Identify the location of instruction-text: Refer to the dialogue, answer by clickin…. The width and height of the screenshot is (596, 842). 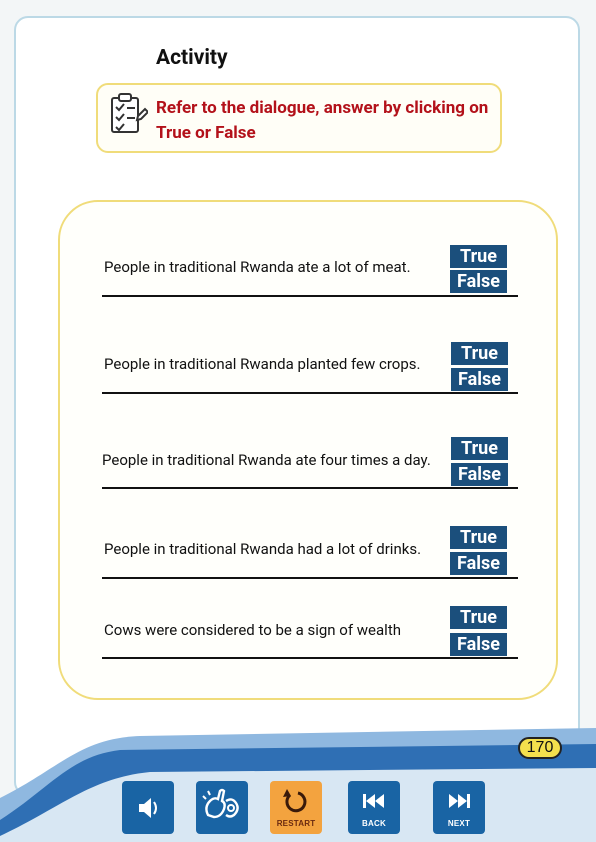
(322, 120).